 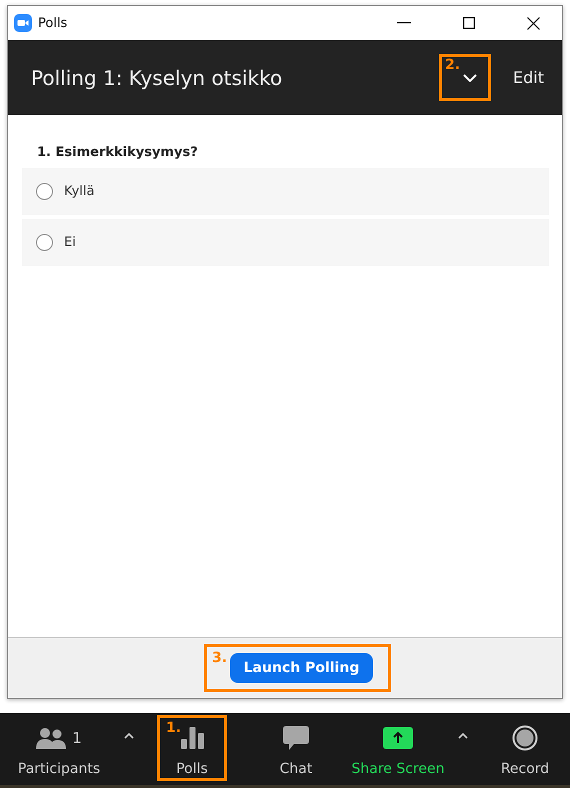 I want to click on close-icon, so click(x=533, y=23).